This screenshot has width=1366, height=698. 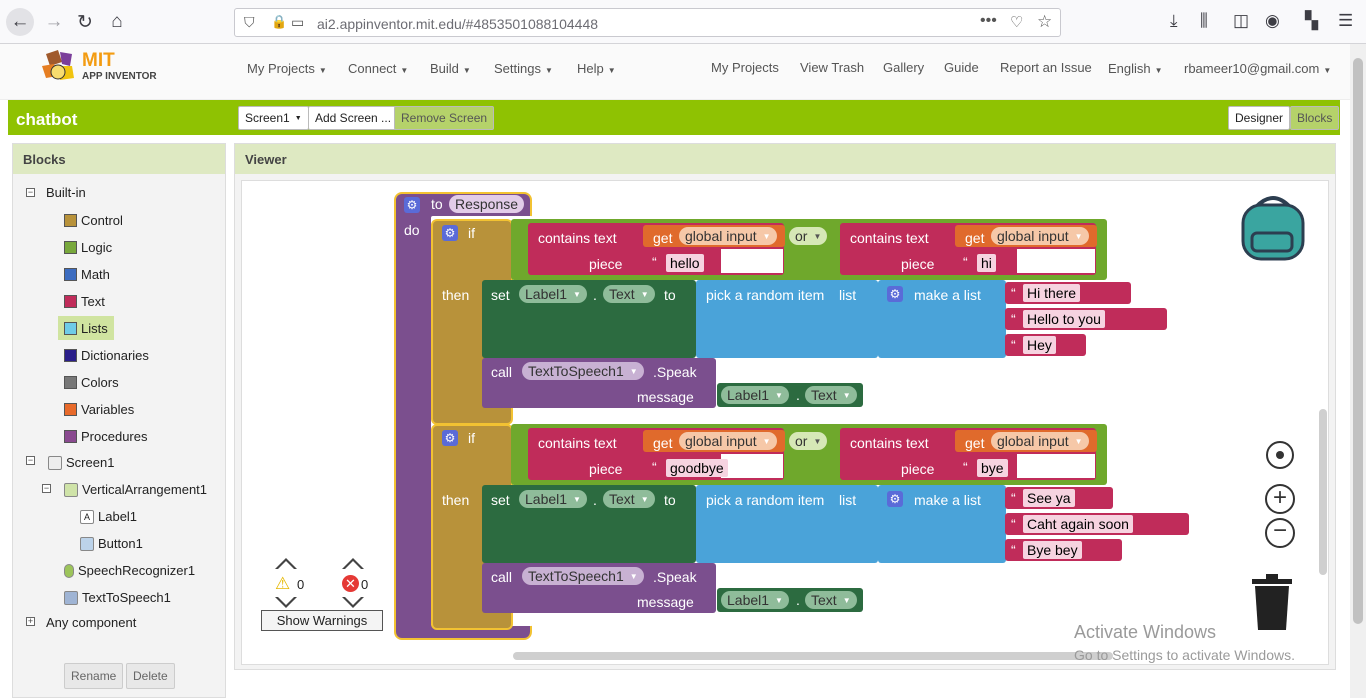 I want to click on link-report-issue: Report an Issue, so click(x=1046, y=67).